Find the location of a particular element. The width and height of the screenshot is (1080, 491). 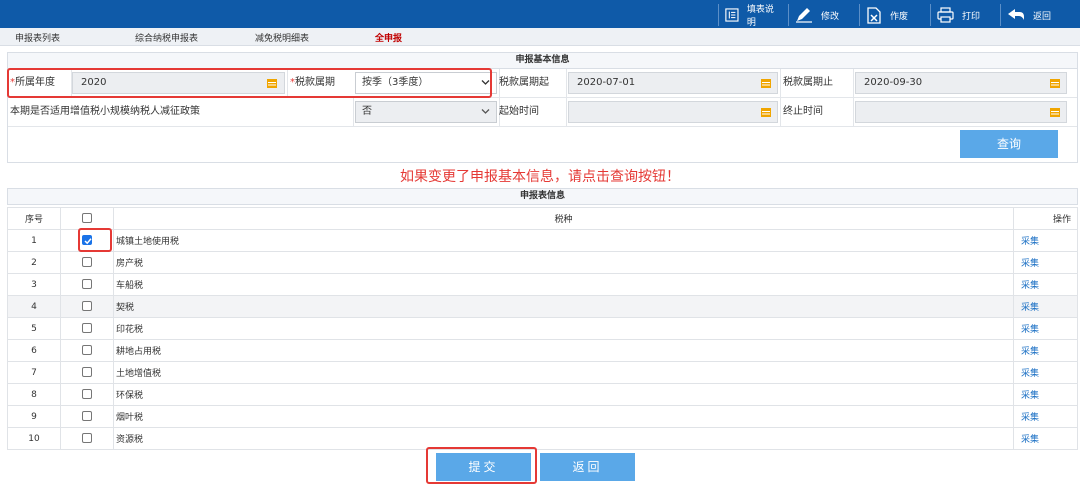

period-end-calendar-button is located at coordinates (1055, 83).